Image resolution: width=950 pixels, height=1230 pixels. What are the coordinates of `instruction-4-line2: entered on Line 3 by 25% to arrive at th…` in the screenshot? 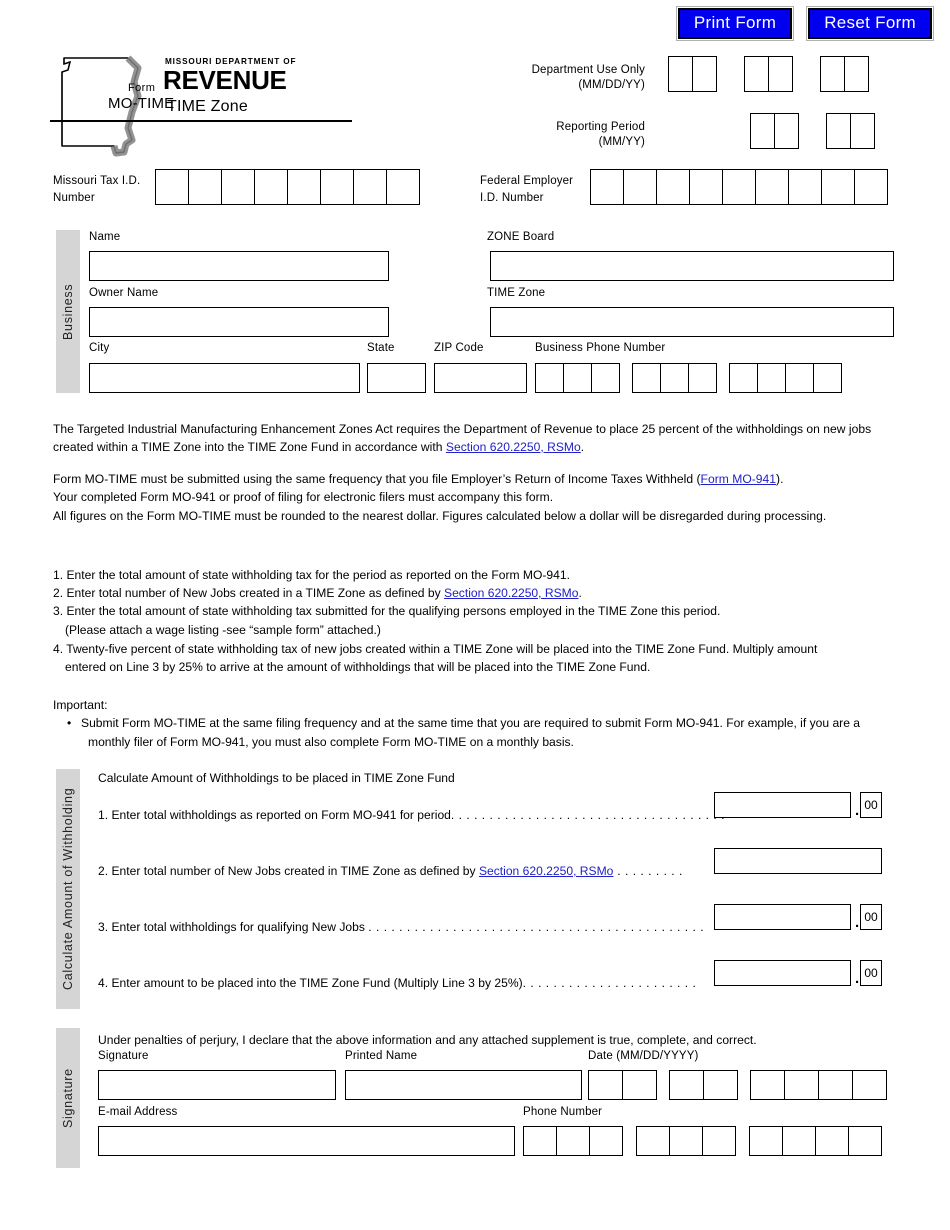 It's located at (358, 667).